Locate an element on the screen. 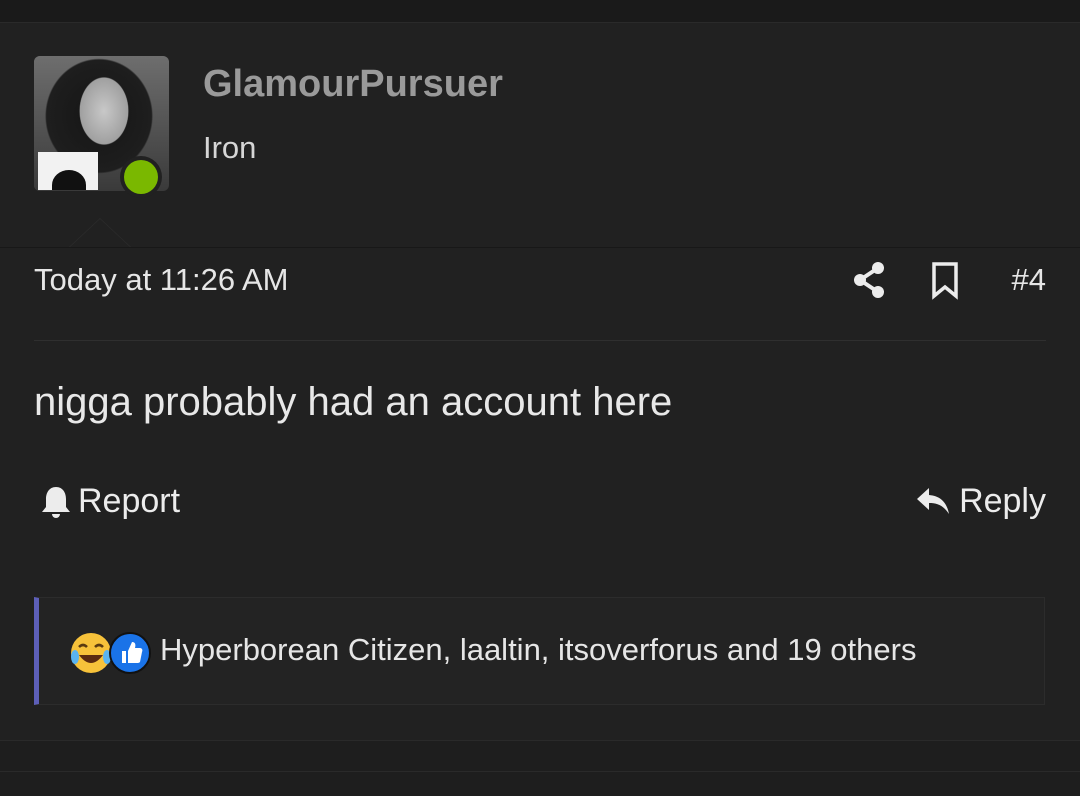 The width and height of the screenshot is (1080, 796). laughing-crying-emoji is located at coordinates (91, 653).